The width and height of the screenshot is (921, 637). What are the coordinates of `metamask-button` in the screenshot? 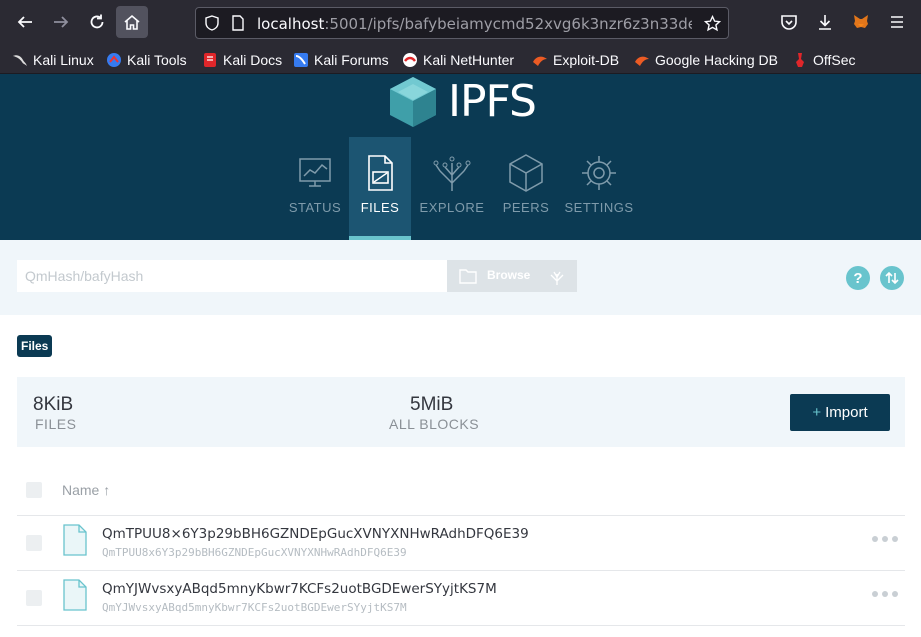 It's located at (861, 22).